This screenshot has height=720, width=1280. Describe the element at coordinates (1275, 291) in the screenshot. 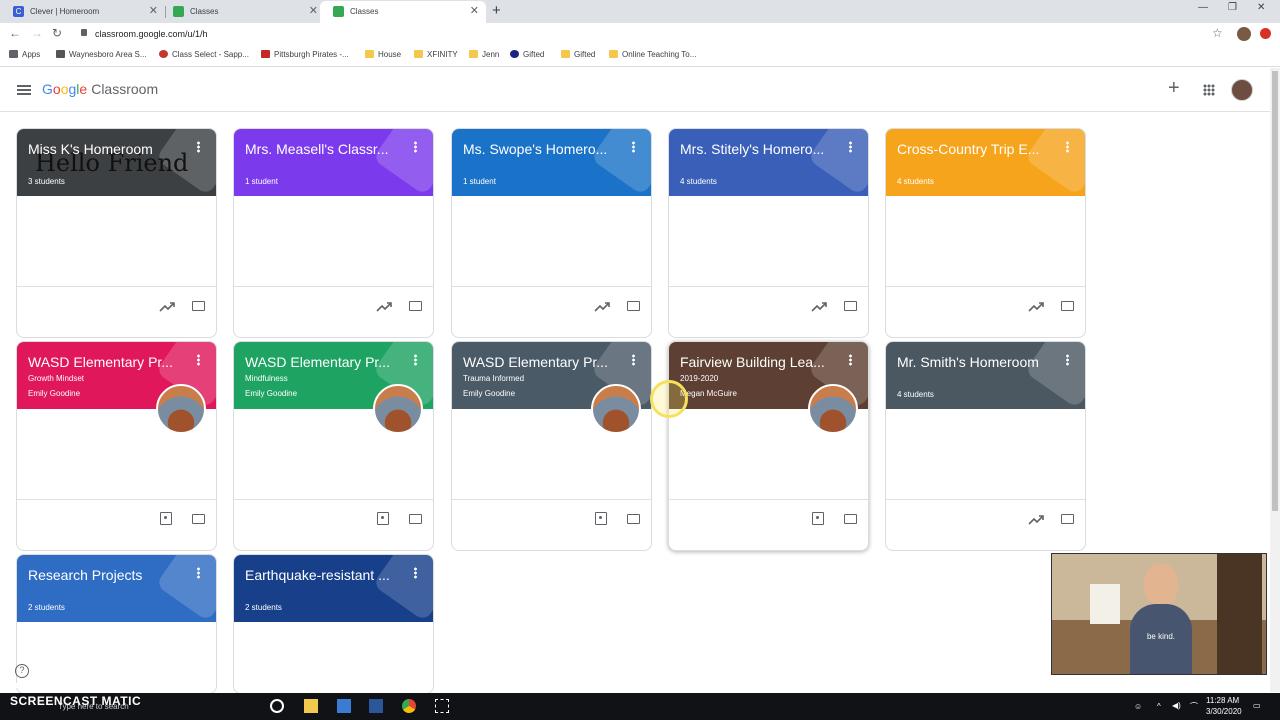

I see `scrollbar-thumb` at that location.